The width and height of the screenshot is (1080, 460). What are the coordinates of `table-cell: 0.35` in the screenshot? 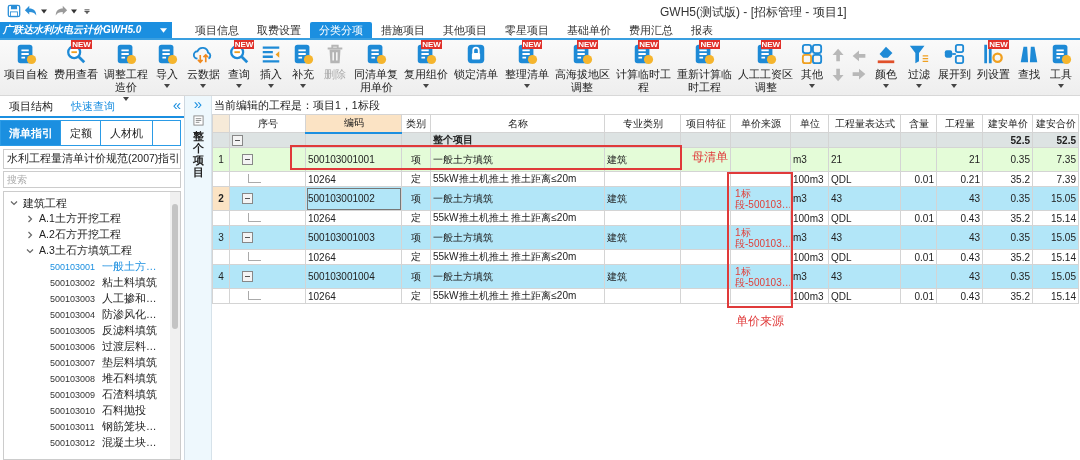 It's located at (1007, 159).